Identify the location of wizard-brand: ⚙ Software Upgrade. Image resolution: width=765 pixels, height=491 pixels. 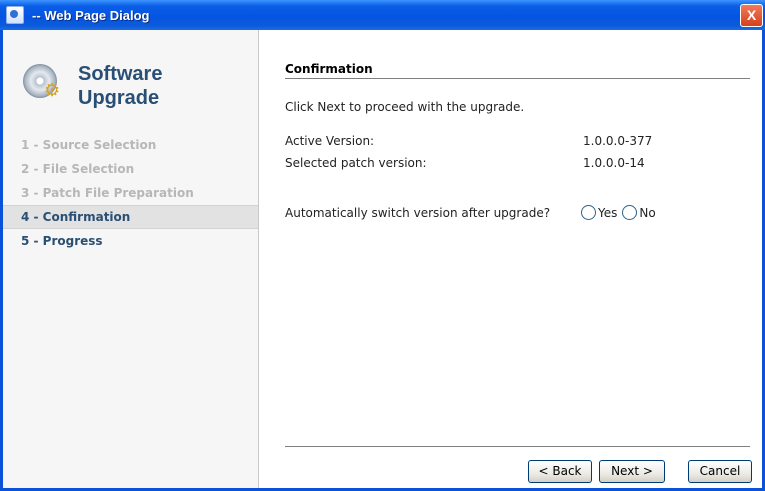
(136, 82).